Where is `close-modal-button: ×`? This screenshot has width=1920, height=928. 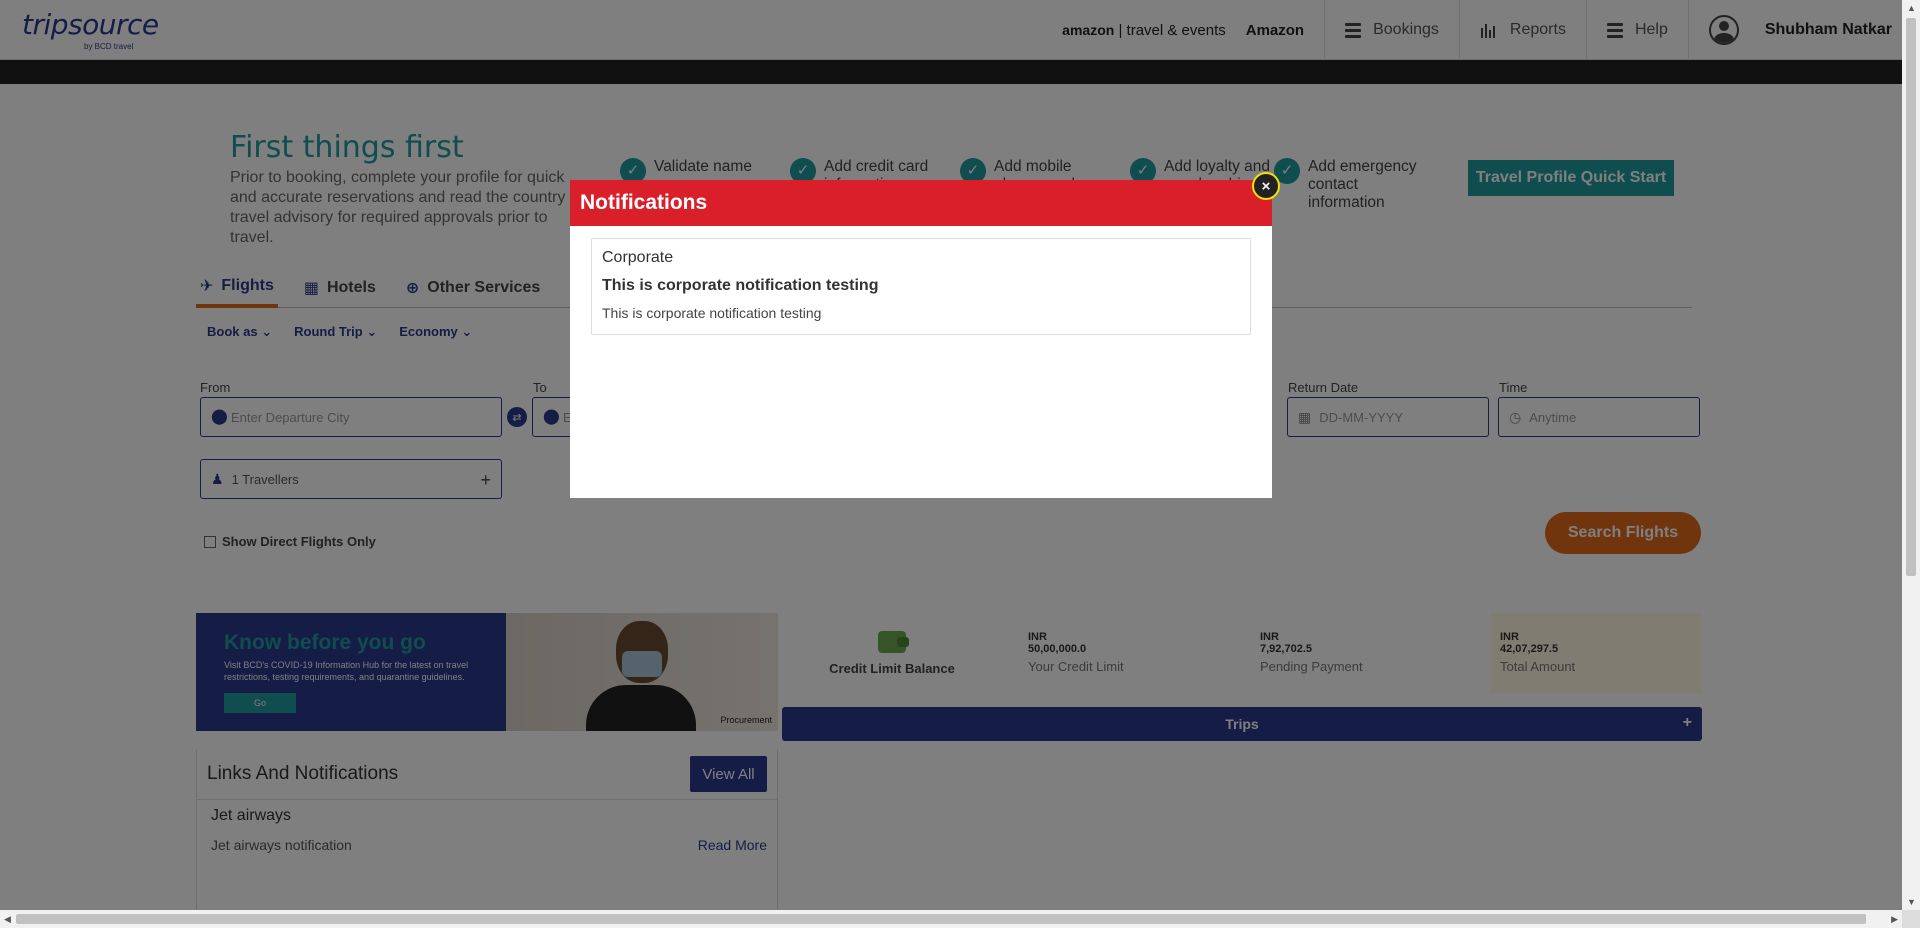 close-modal-button: × is located at coordinates (1266, 186).